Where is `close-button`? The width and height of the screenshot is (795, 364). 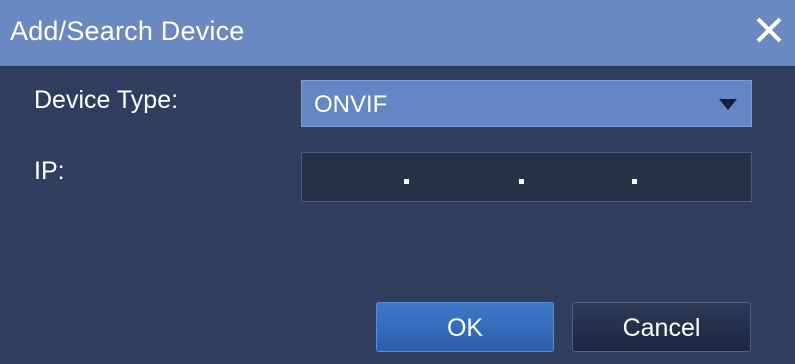
close-button is located at coordinates (769, 30).